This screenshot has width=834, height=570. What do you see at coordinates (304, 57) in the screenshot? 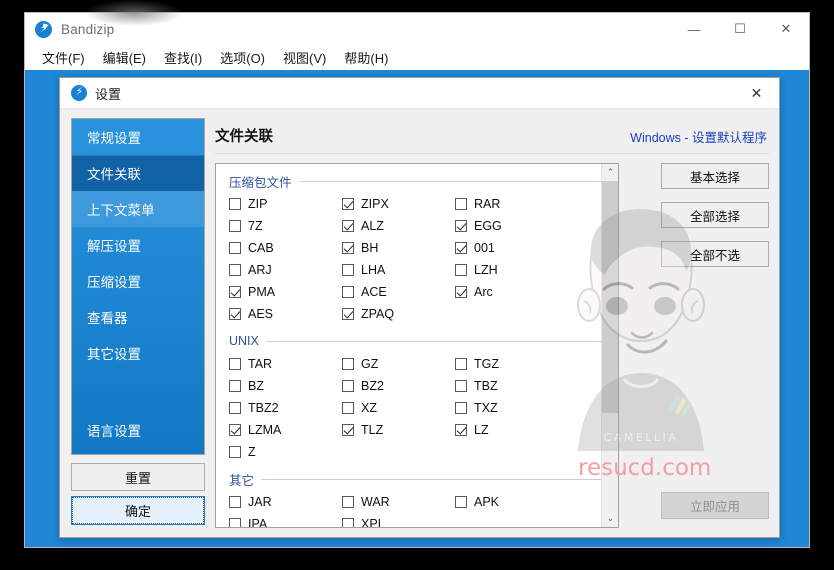
I see `menu-view: 视图(V)` at bounding box center [304, 57].